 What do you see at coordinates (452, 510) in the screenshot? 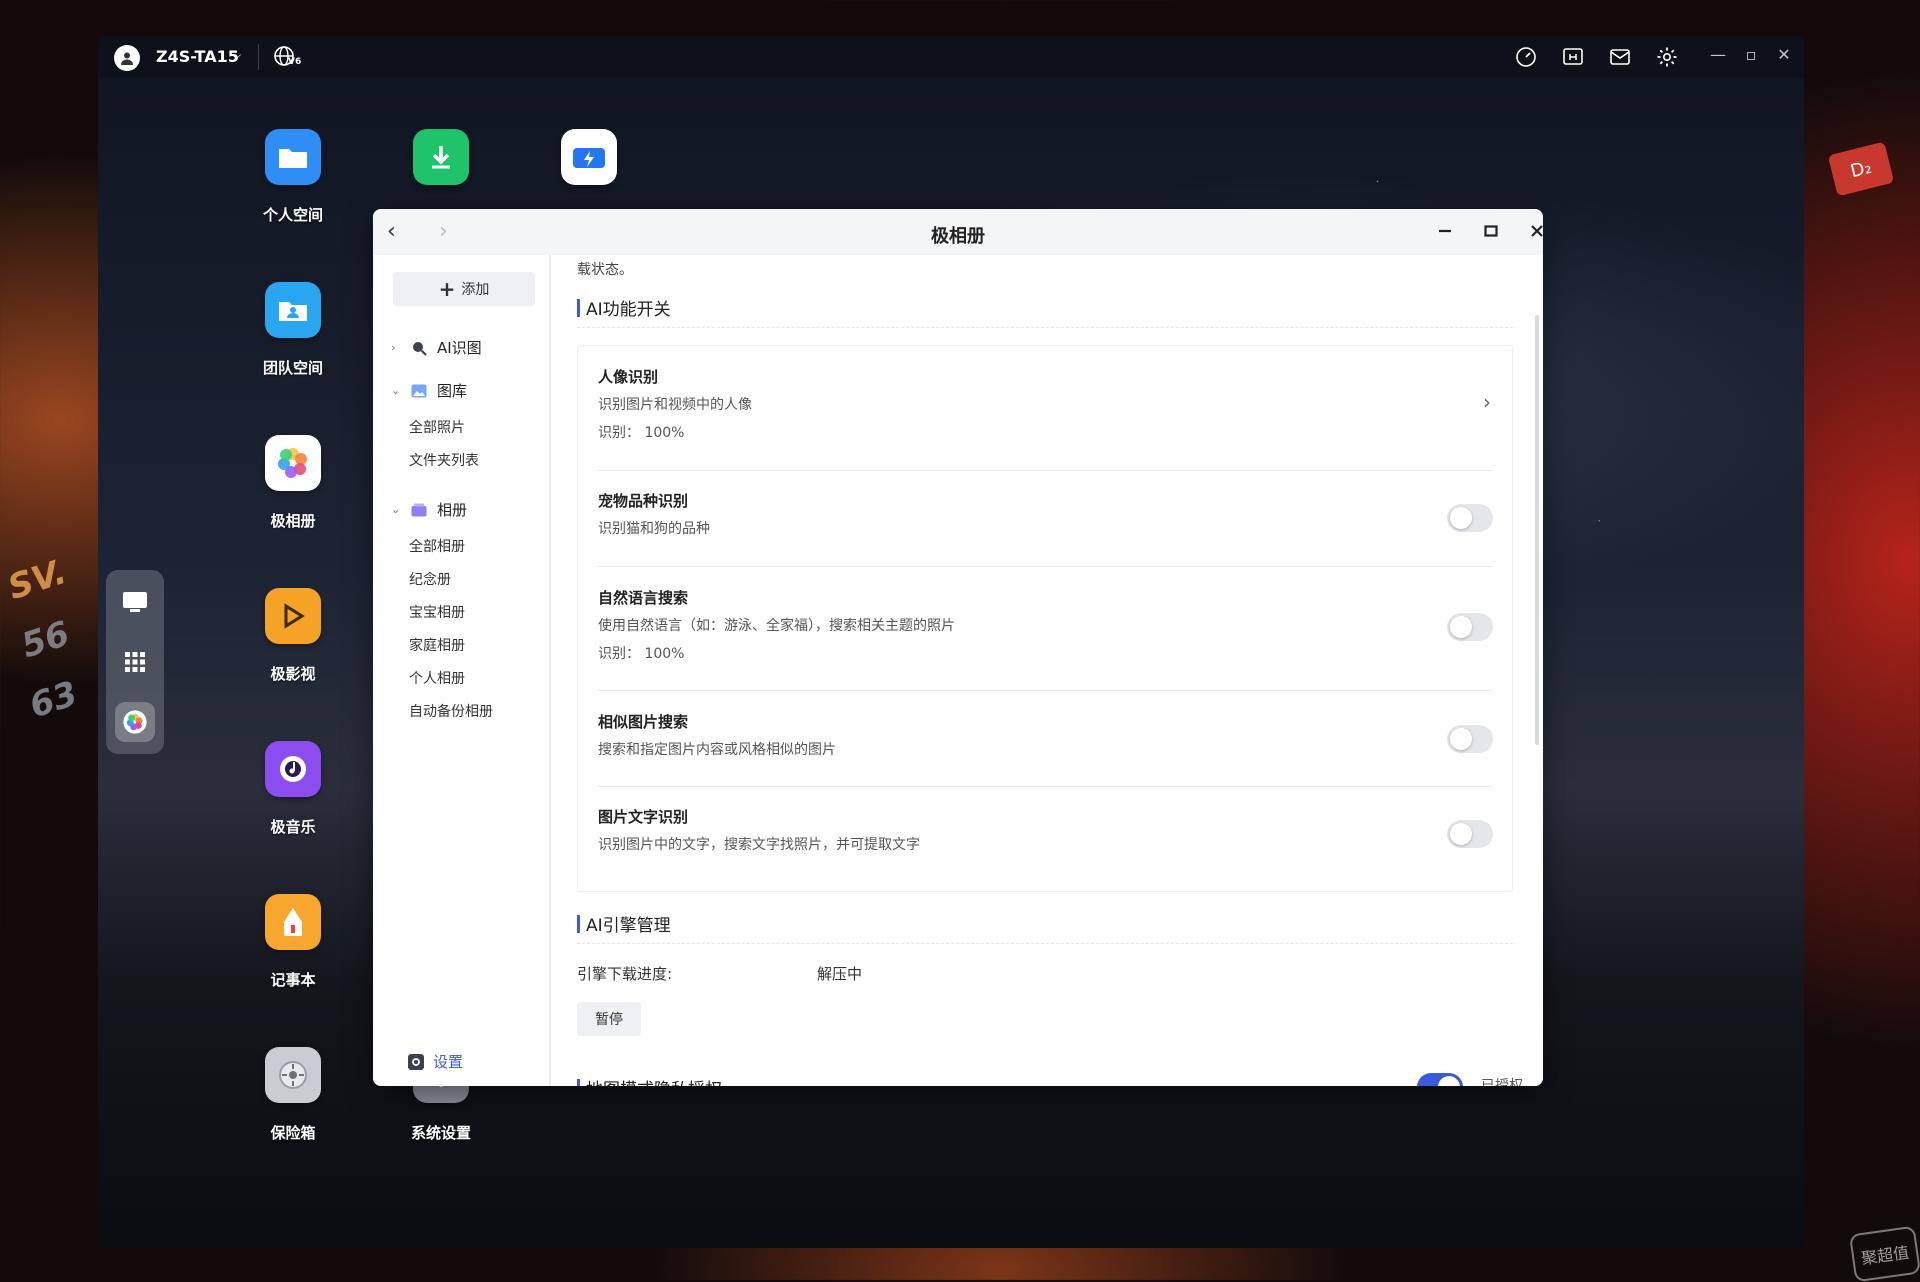
I see `sidebar-group-label: 相册` at bounding box center [452, 510].